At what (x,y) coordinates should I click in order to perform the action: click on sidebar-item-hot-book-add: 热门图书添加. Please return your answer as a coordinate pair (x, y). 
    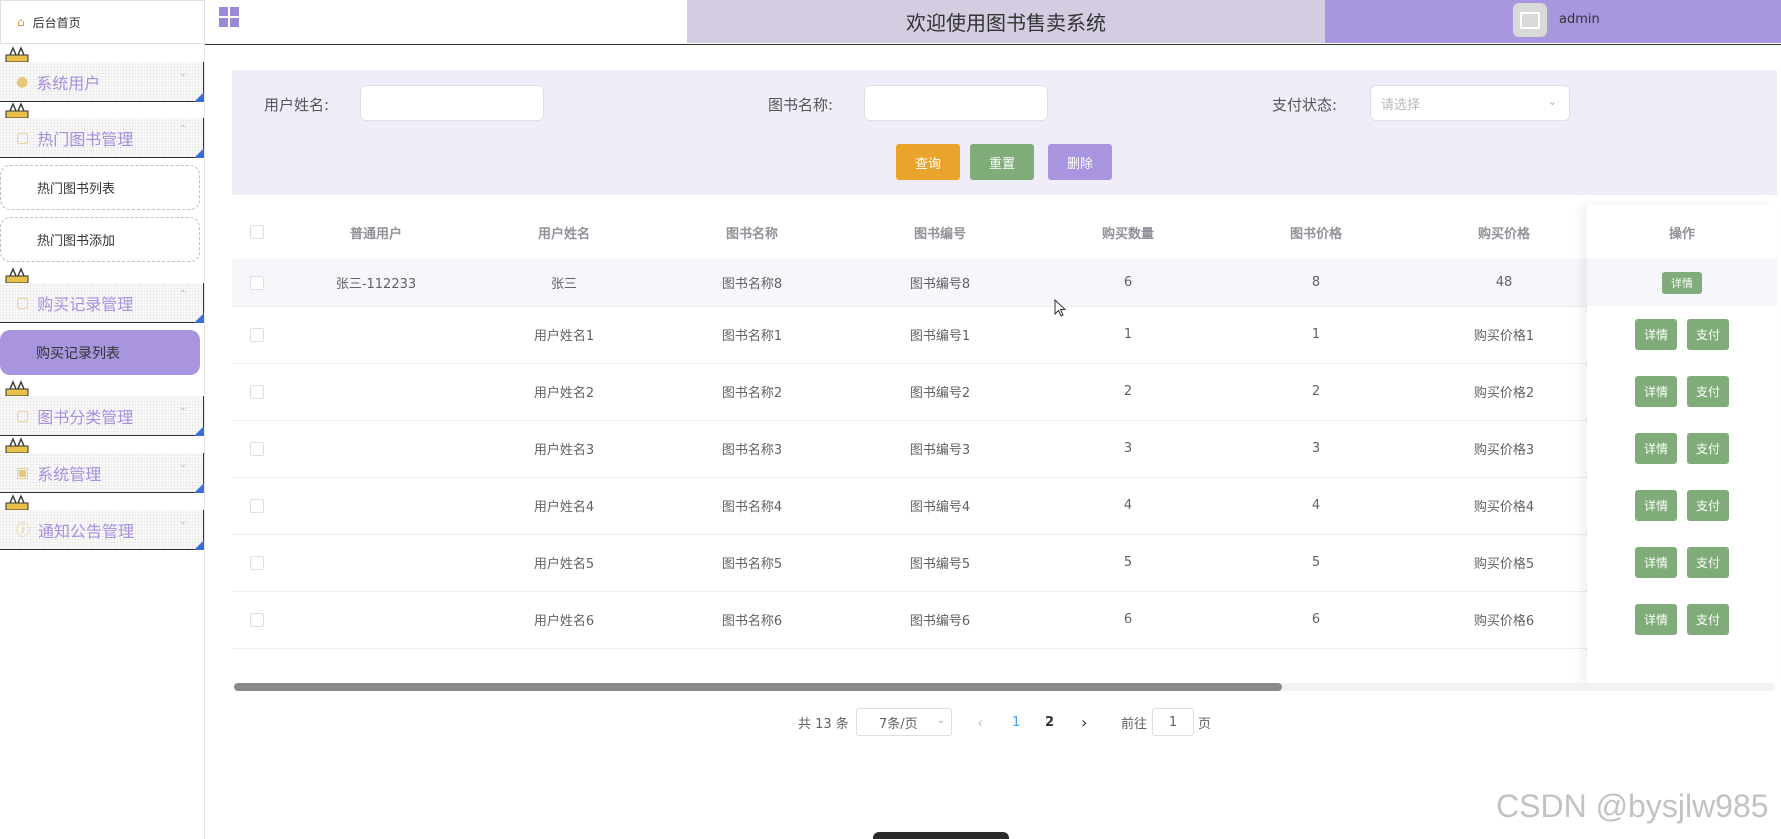
    Looking at the image, I should click on (100, 239).